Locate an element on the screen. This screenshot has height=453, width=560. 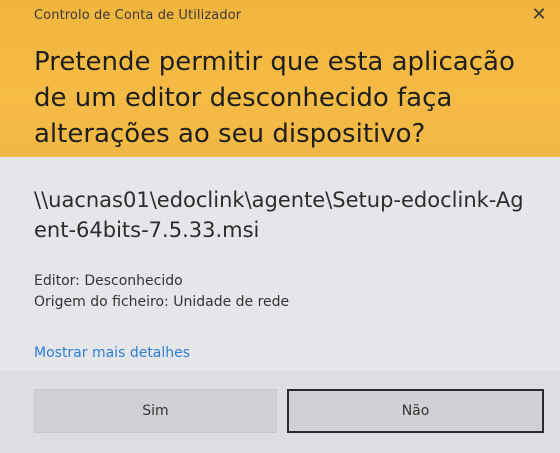
no-button: Não is located at coordinates (415, 411).